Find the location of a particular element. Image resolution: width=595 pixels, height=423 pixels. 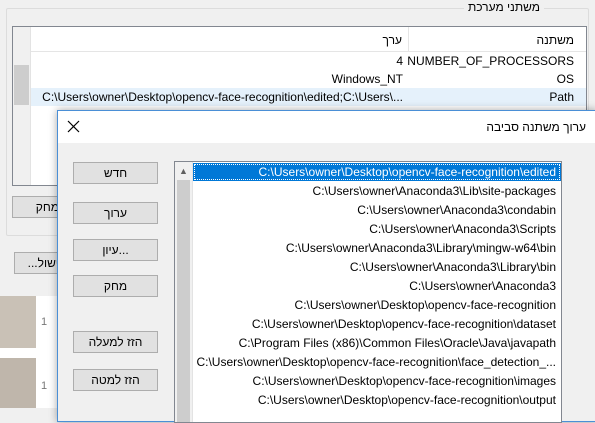

system-list-scrollbar is located at coordinates (22, 106).